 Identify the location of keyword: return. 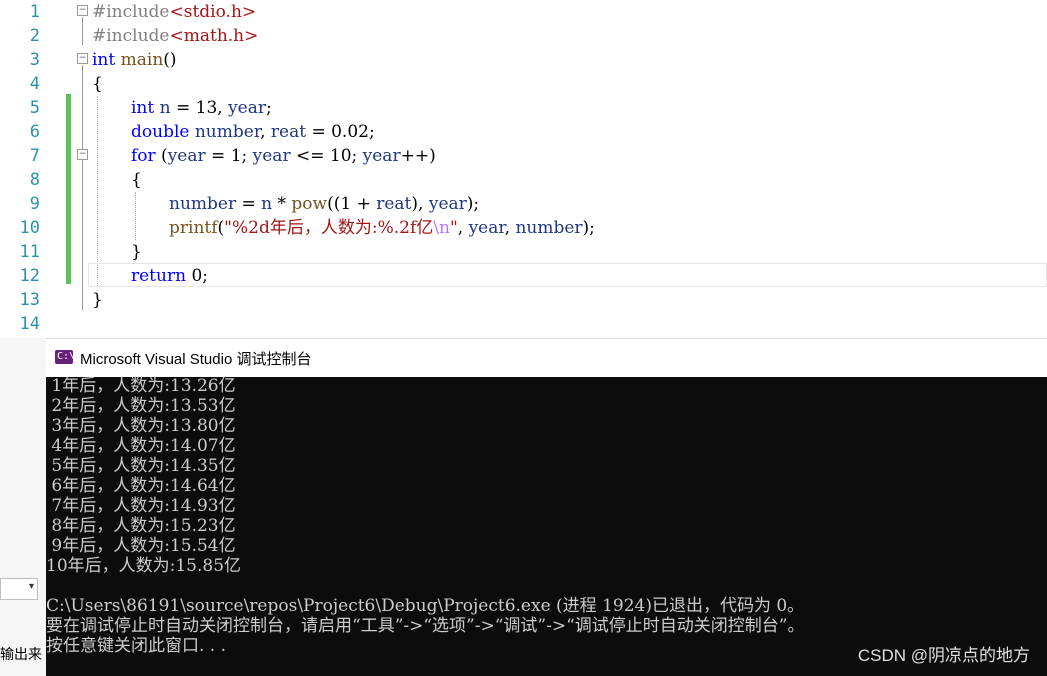
(159, 276).